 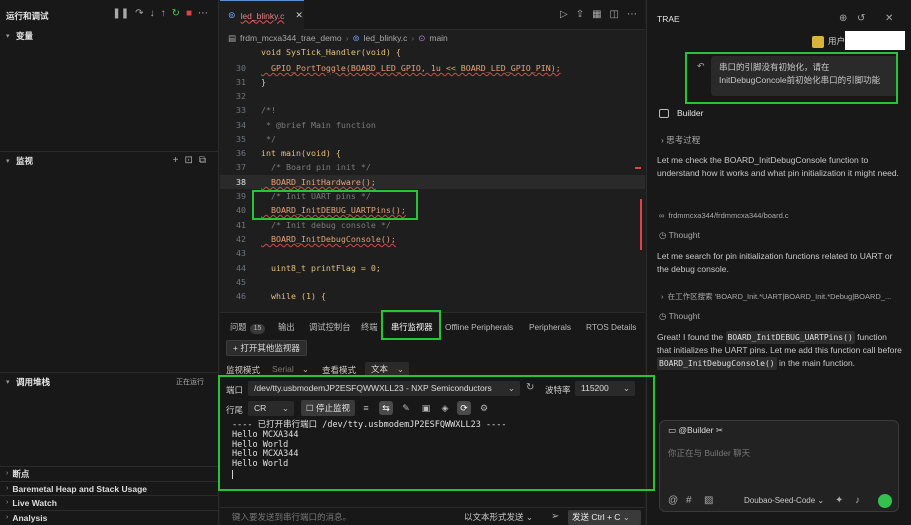 What do you see at coordinates (695, 430) in the screenshot?
I see `composer-agent: ▭ @Builder ✂` at bounding box center [695, 430].